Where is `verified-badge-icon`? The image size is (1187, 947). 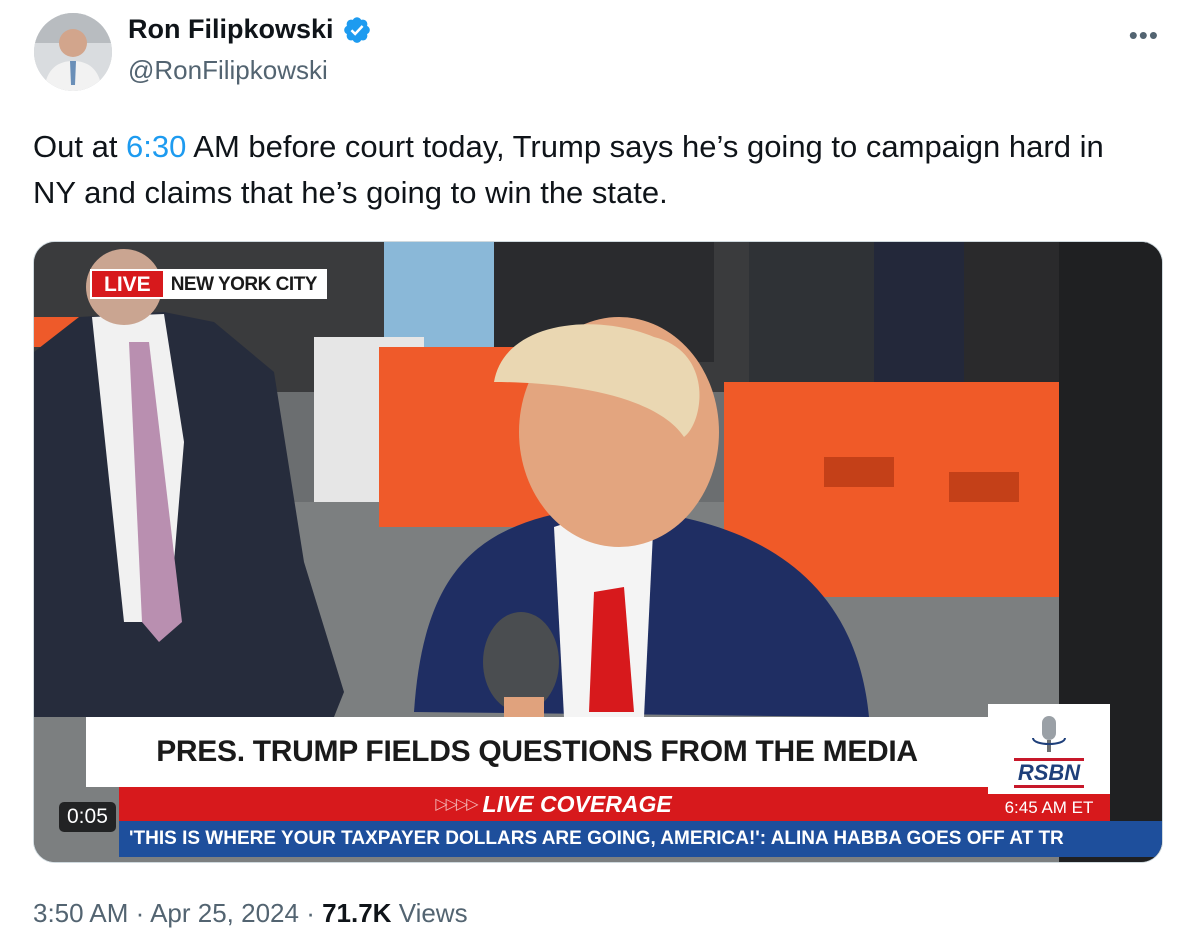
verified-badge-icon is located at coordinates (357, 30).